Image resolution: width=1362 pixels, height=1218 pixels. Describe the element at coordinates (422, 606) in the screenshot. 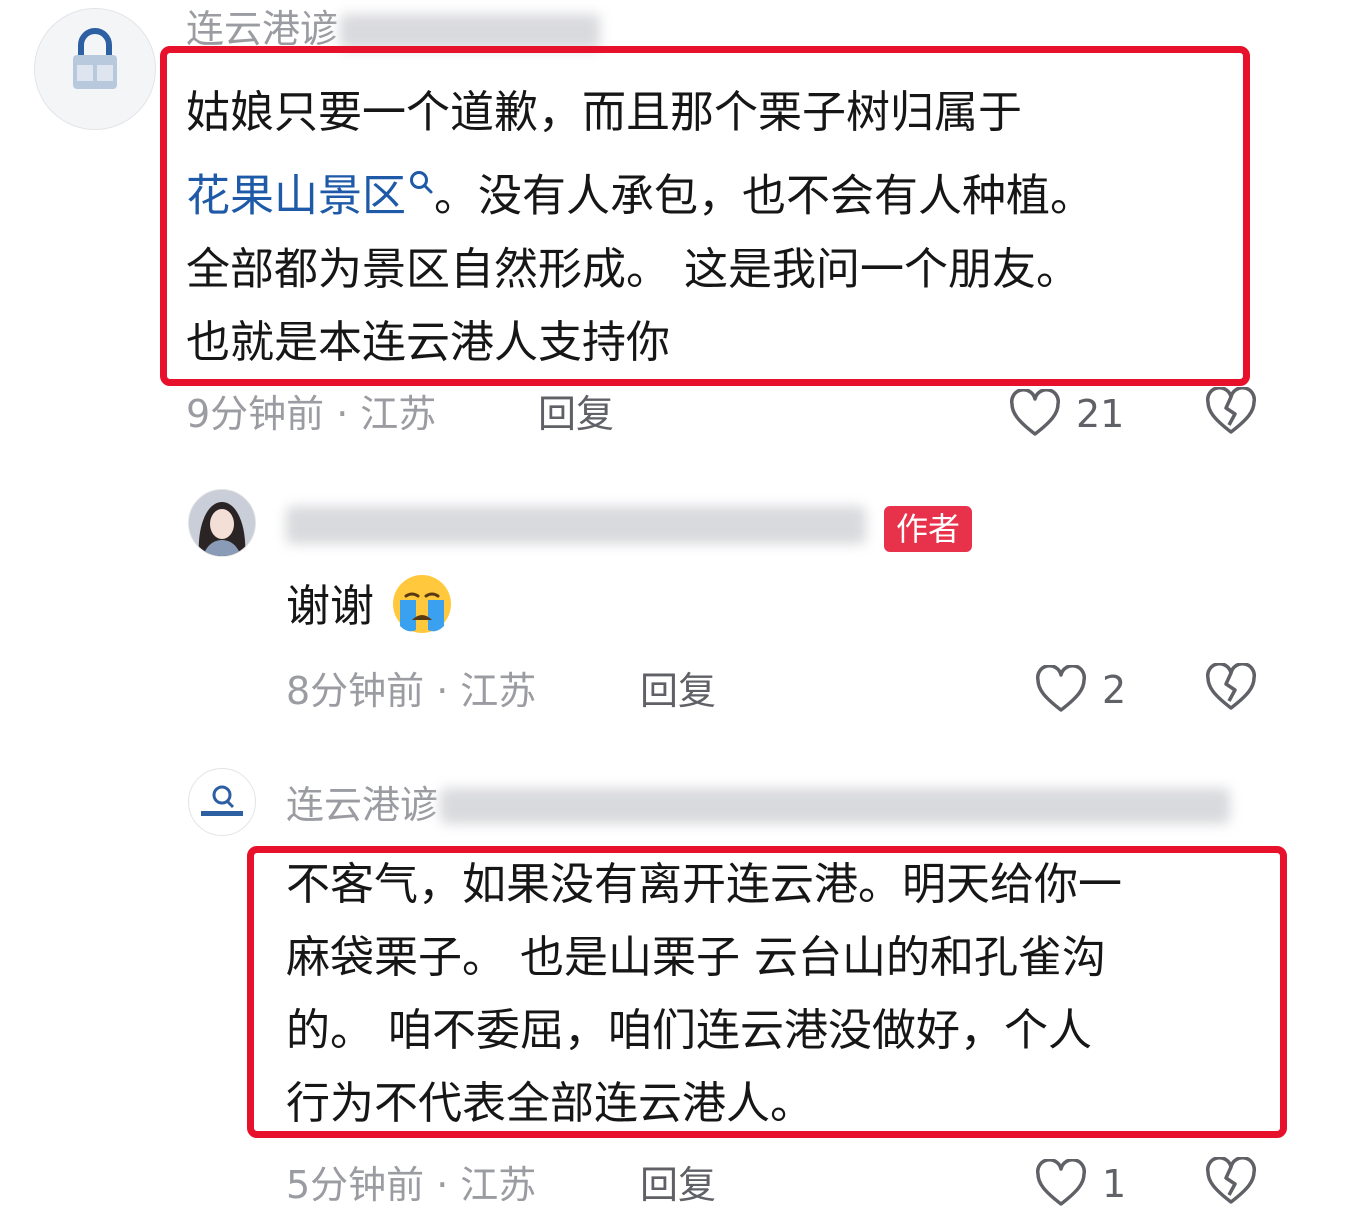

I see `crying-face-emoji: 😭` at that location.